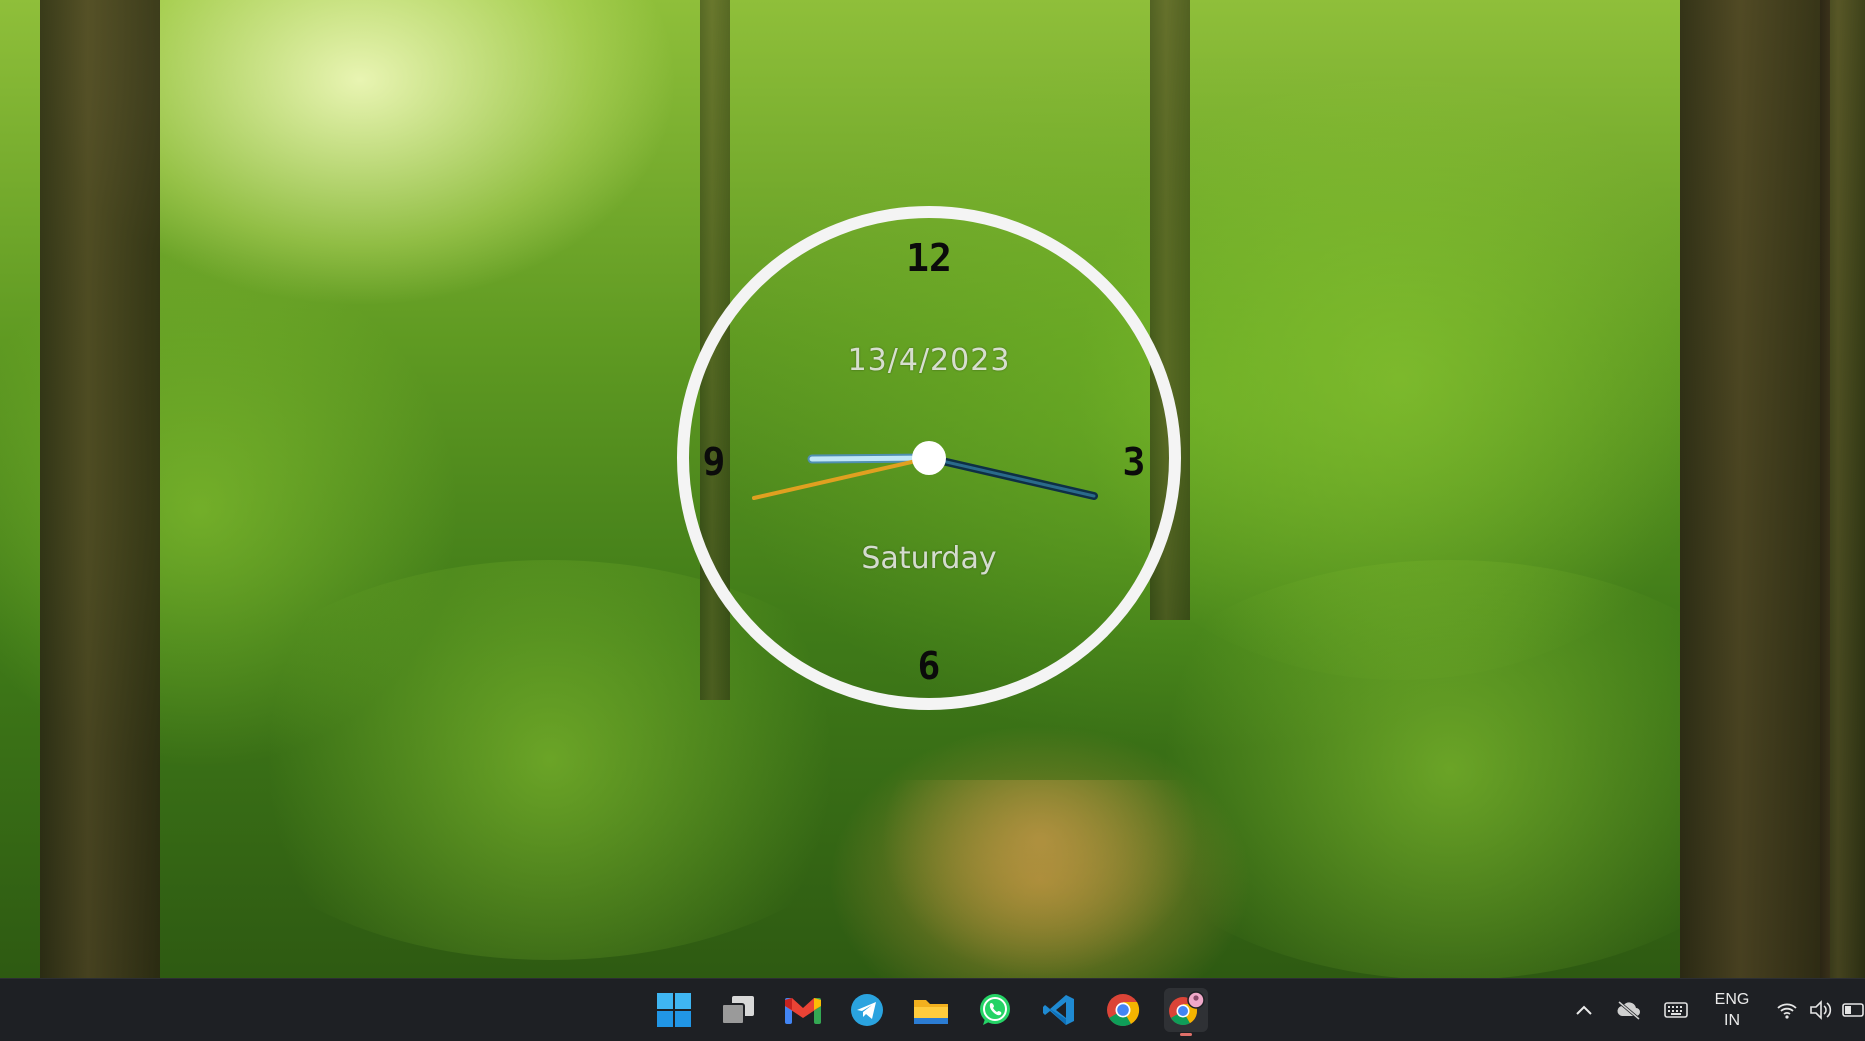  I want to click on numeral-6: 6, so click(929, 666).